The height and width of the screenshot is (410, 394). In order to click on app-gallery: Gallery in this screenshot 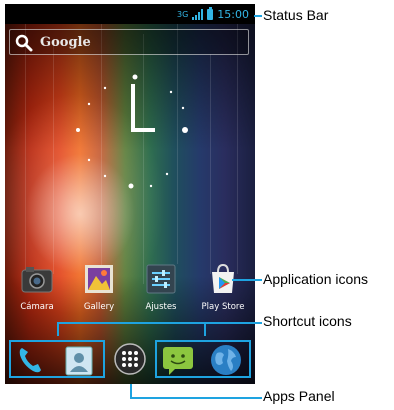, I will do `click(99, 287)`.